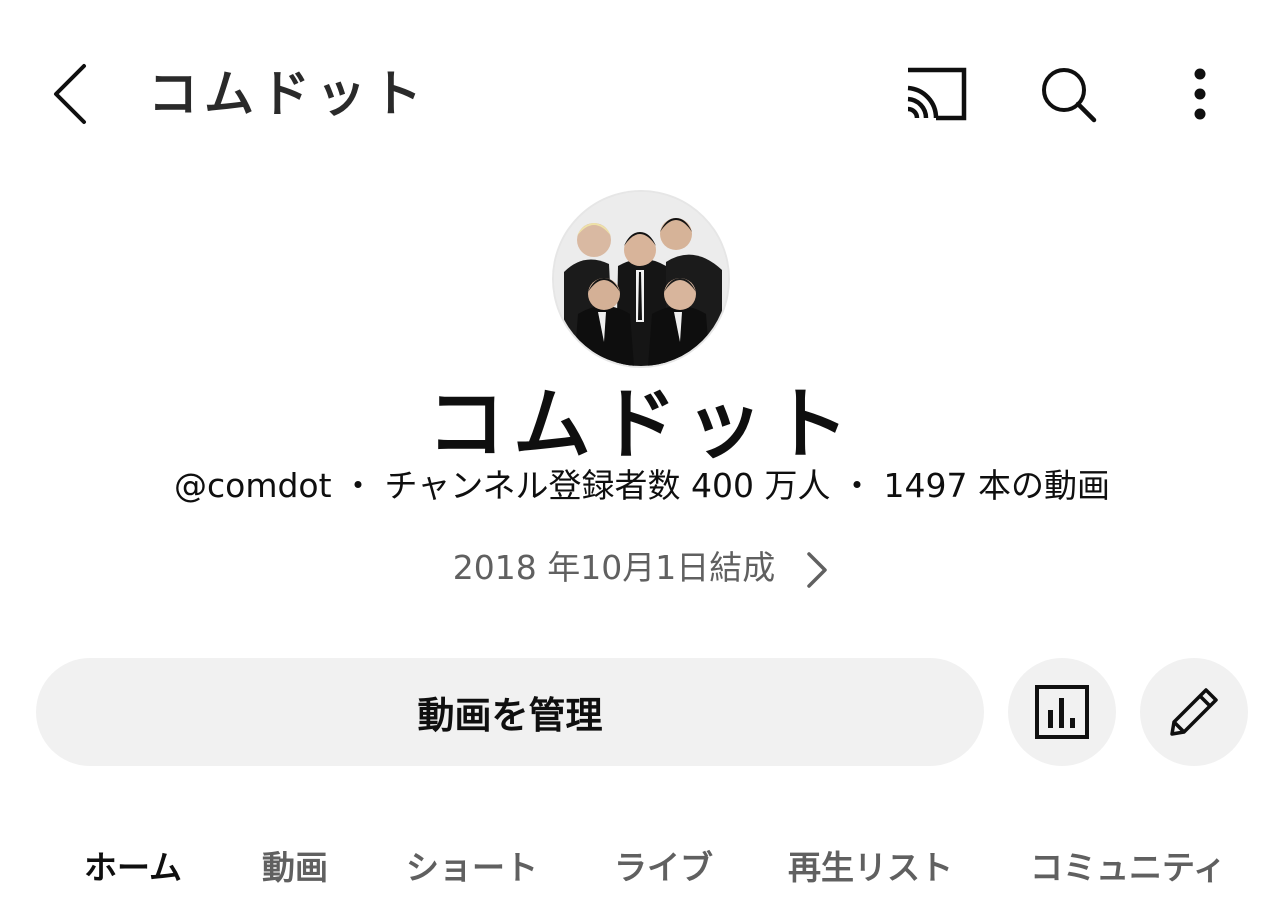 The height and width of the screenshot is (913, 1284). I want to click on channel-avatar, so click(641, 279).